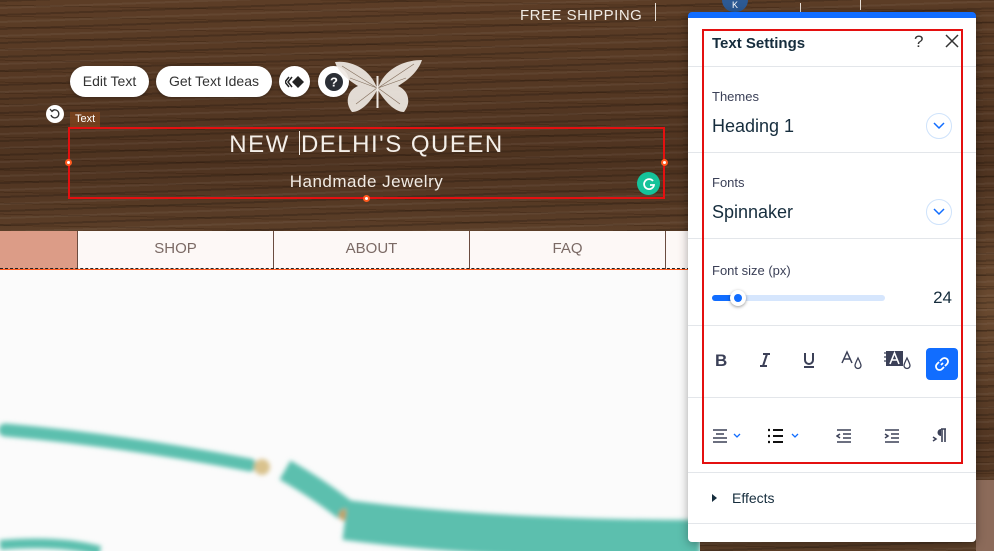 Image resolution: width=994 pixels, height=551 pixels. I want to click on grammarly-button, so click(648, 183).